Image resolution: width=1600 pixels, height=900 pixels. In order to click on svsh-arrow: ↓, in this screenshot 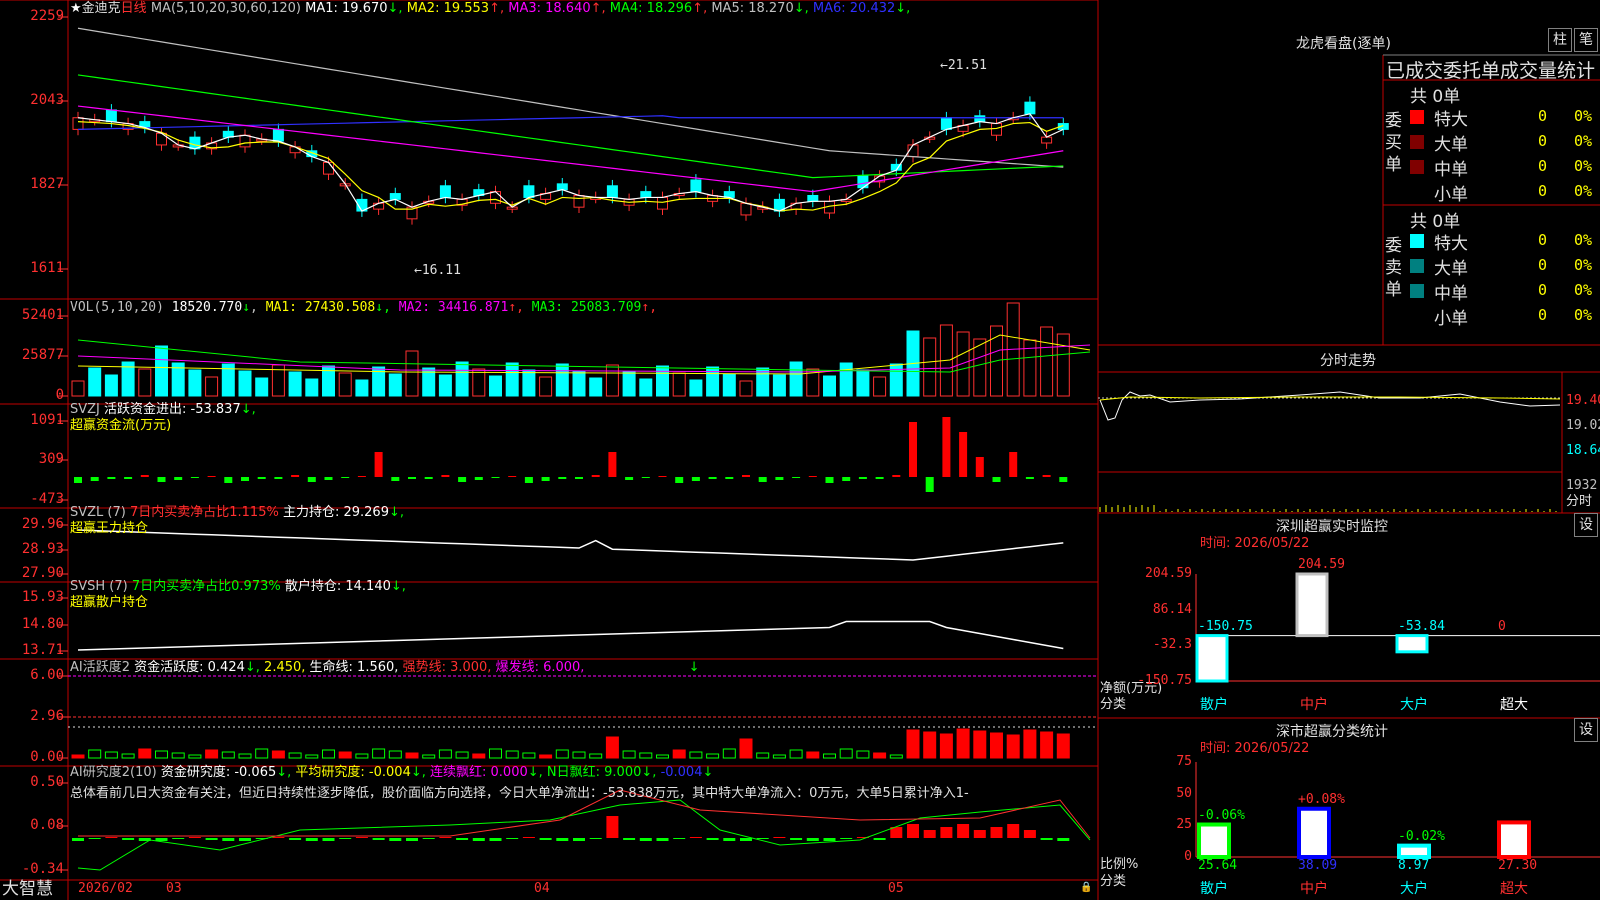, I will do `click(398, 586)`.